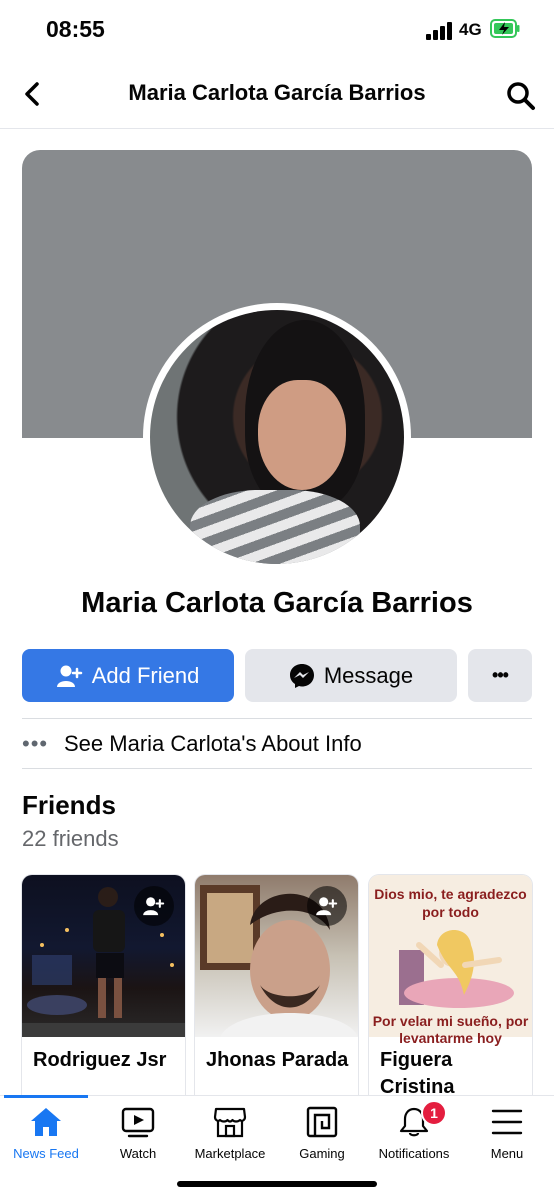  What do you see at coordinates (301, 675) in the screenshot?
I see `messenger-icon` at bounding box center [301, 675].